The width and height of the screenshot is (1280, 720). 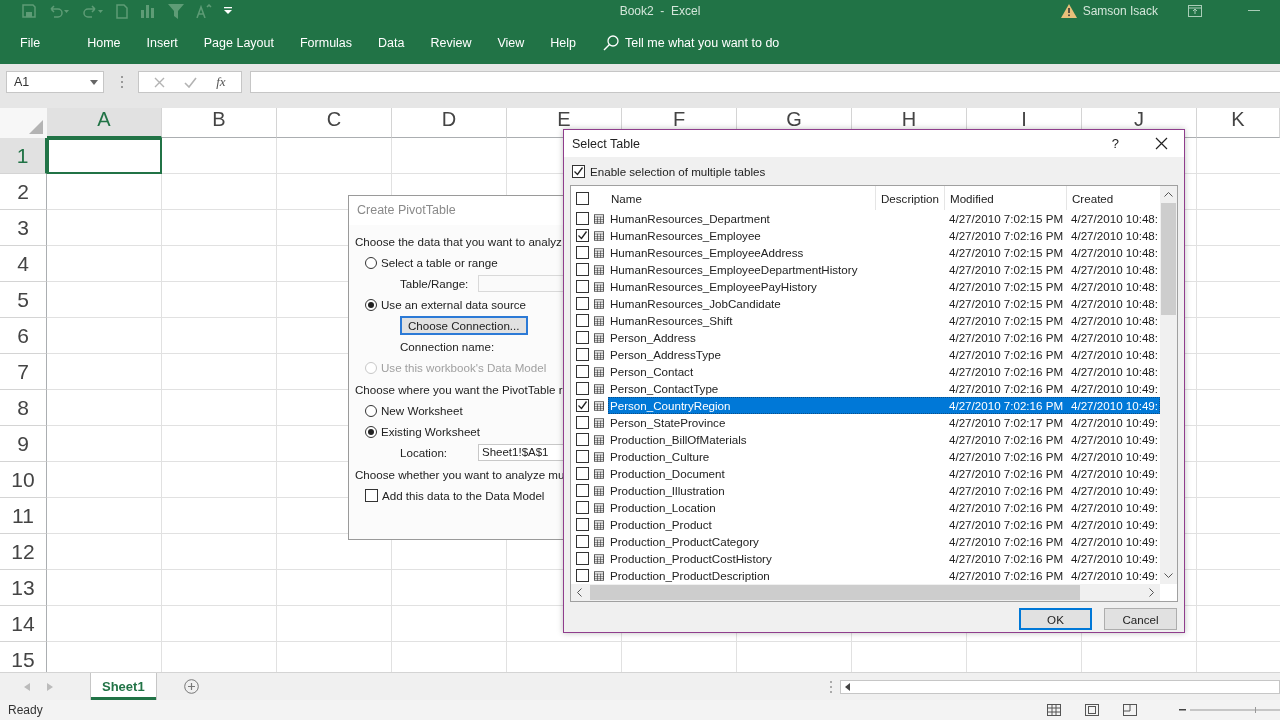 I want to click on row-header: 11, so click(x=23, y=516).